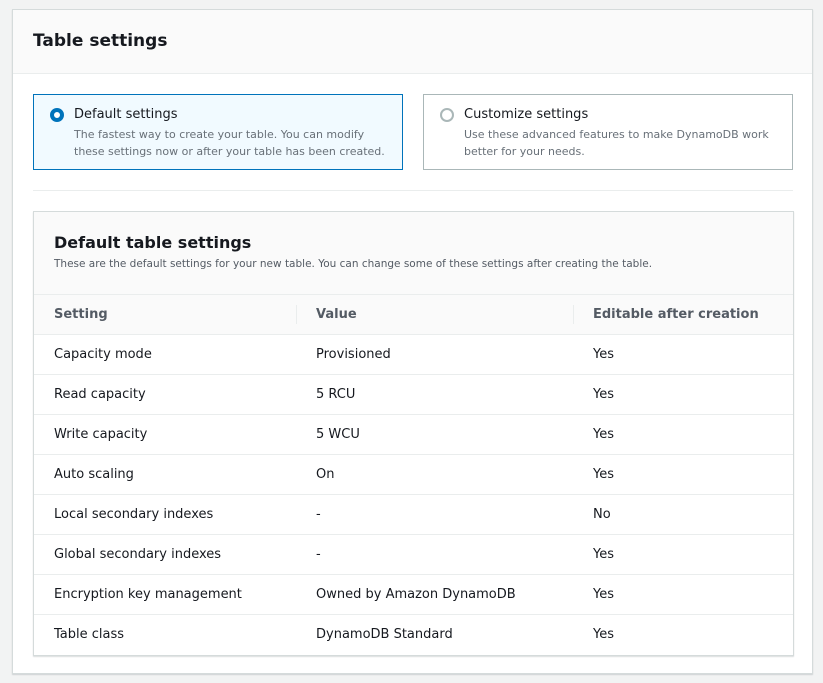 The image size is (823, 683). What do you see at coordinates (89, 634) in the screenshot?
I see `setting-cell: Table class` at bounding box center [89, 634].